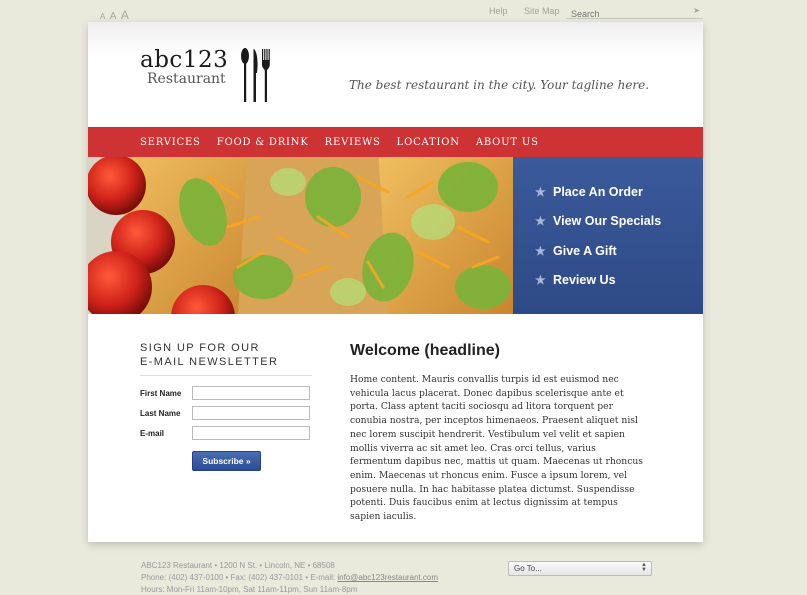 This screenshot has height=595, width=807. Describe the element at coordinates (696, 10) in the screenshot. I see `search-go-icon: ➤` at that location.